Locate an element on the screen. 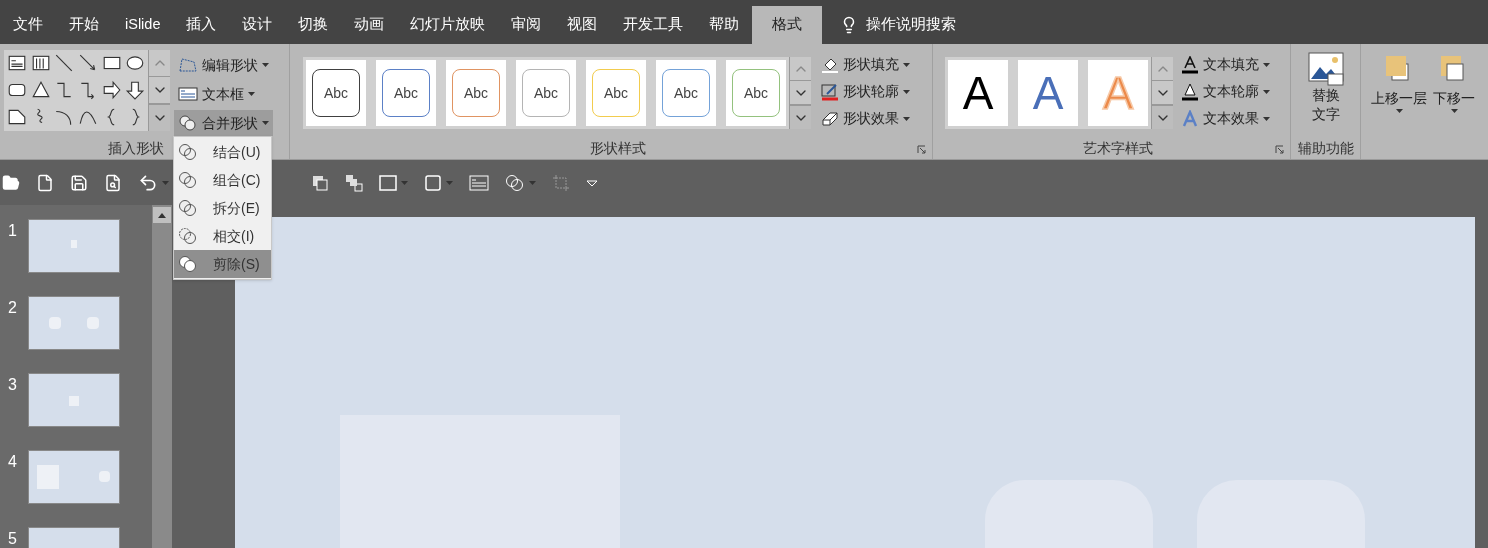 This screenshot has width=1488, height=548. customize-toolbar-icon is located at coordinates (592, 182).